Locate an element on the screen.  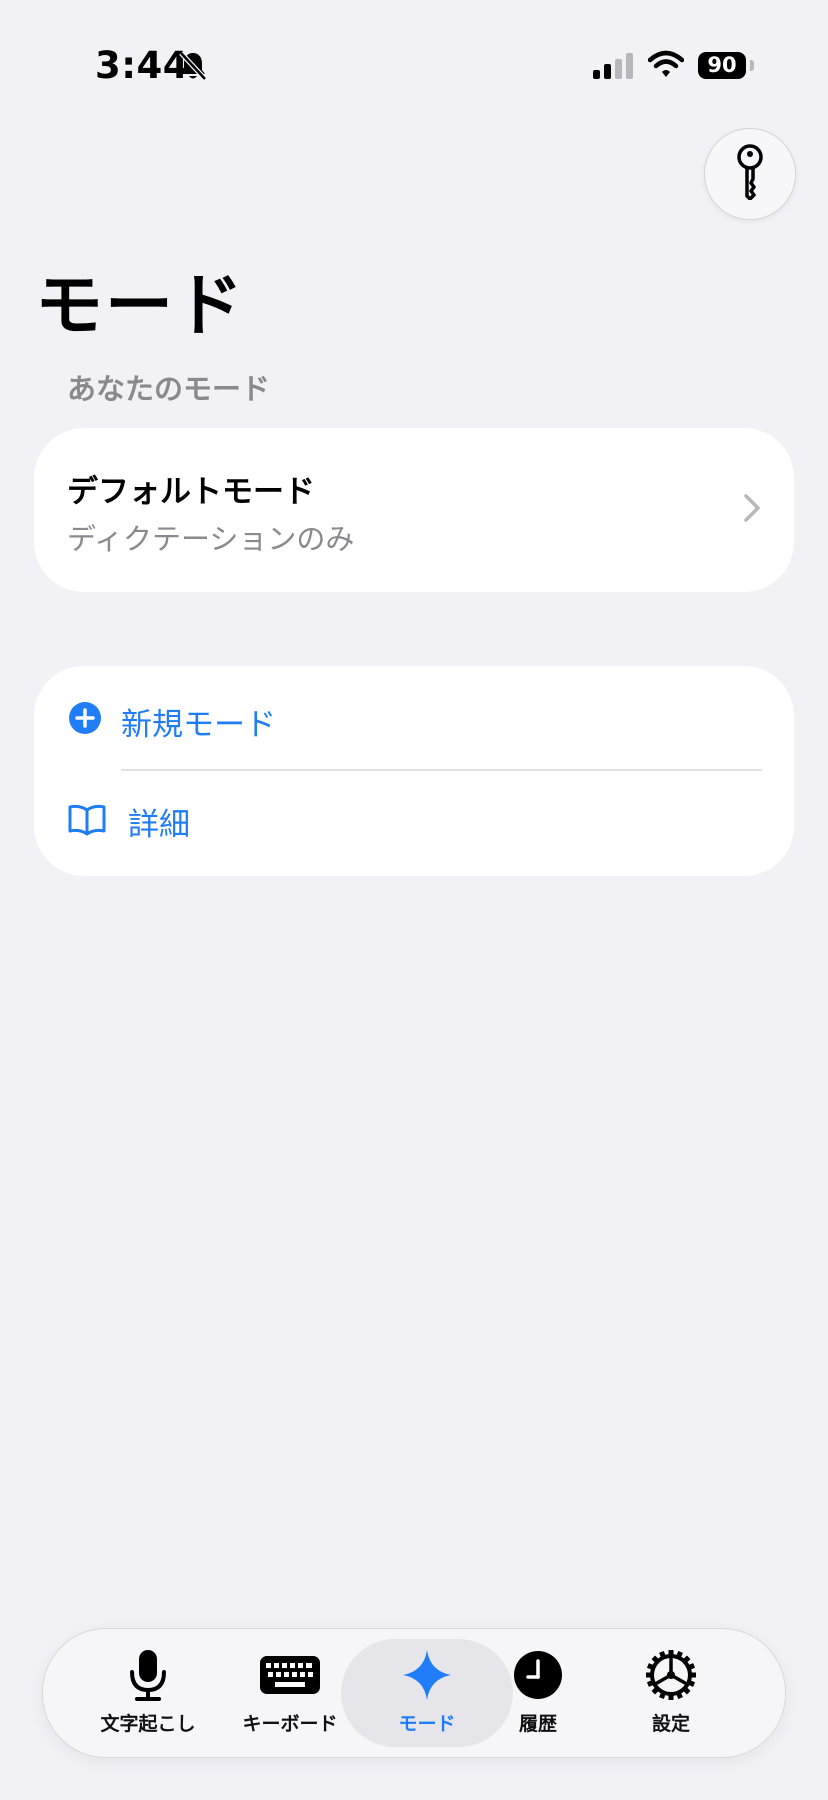
chevron-right-icon is located at coordinates (752, 510).